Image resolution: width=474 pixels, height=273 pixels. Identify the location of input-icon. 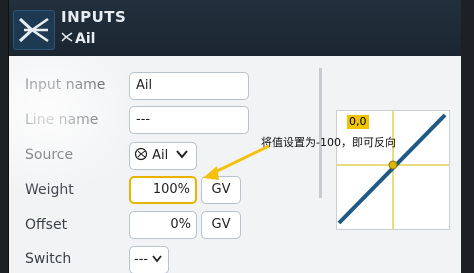
(67, 39).